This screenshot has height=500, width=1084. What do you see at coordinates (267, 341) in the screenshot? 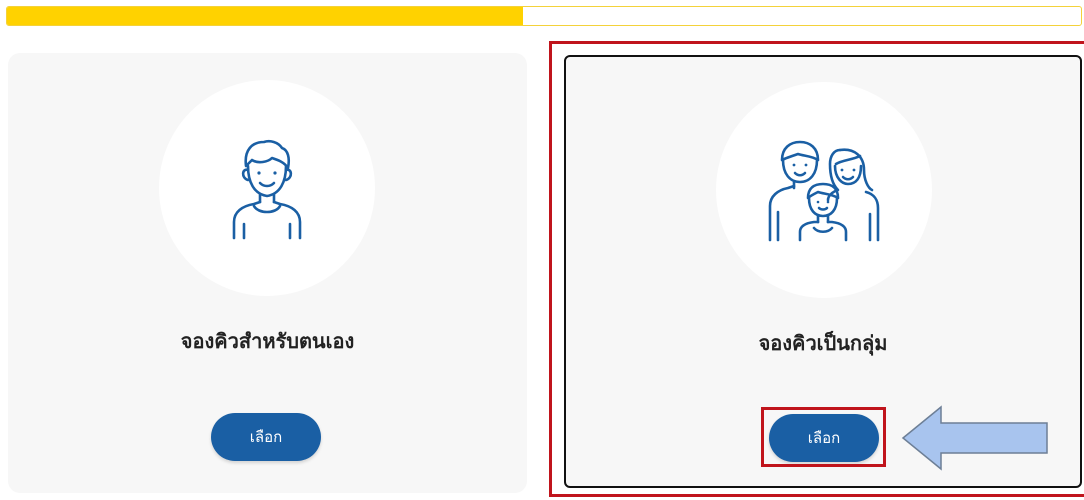
I see `option-title: จองคิวสำหรับตนเอง` at bounding box center [267, 341].